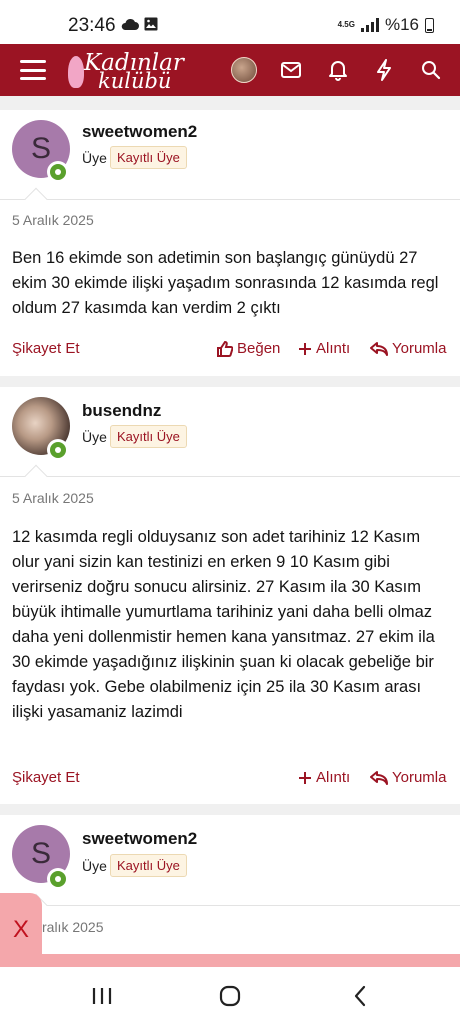  I want to click on search-icon, so click(431, 70).